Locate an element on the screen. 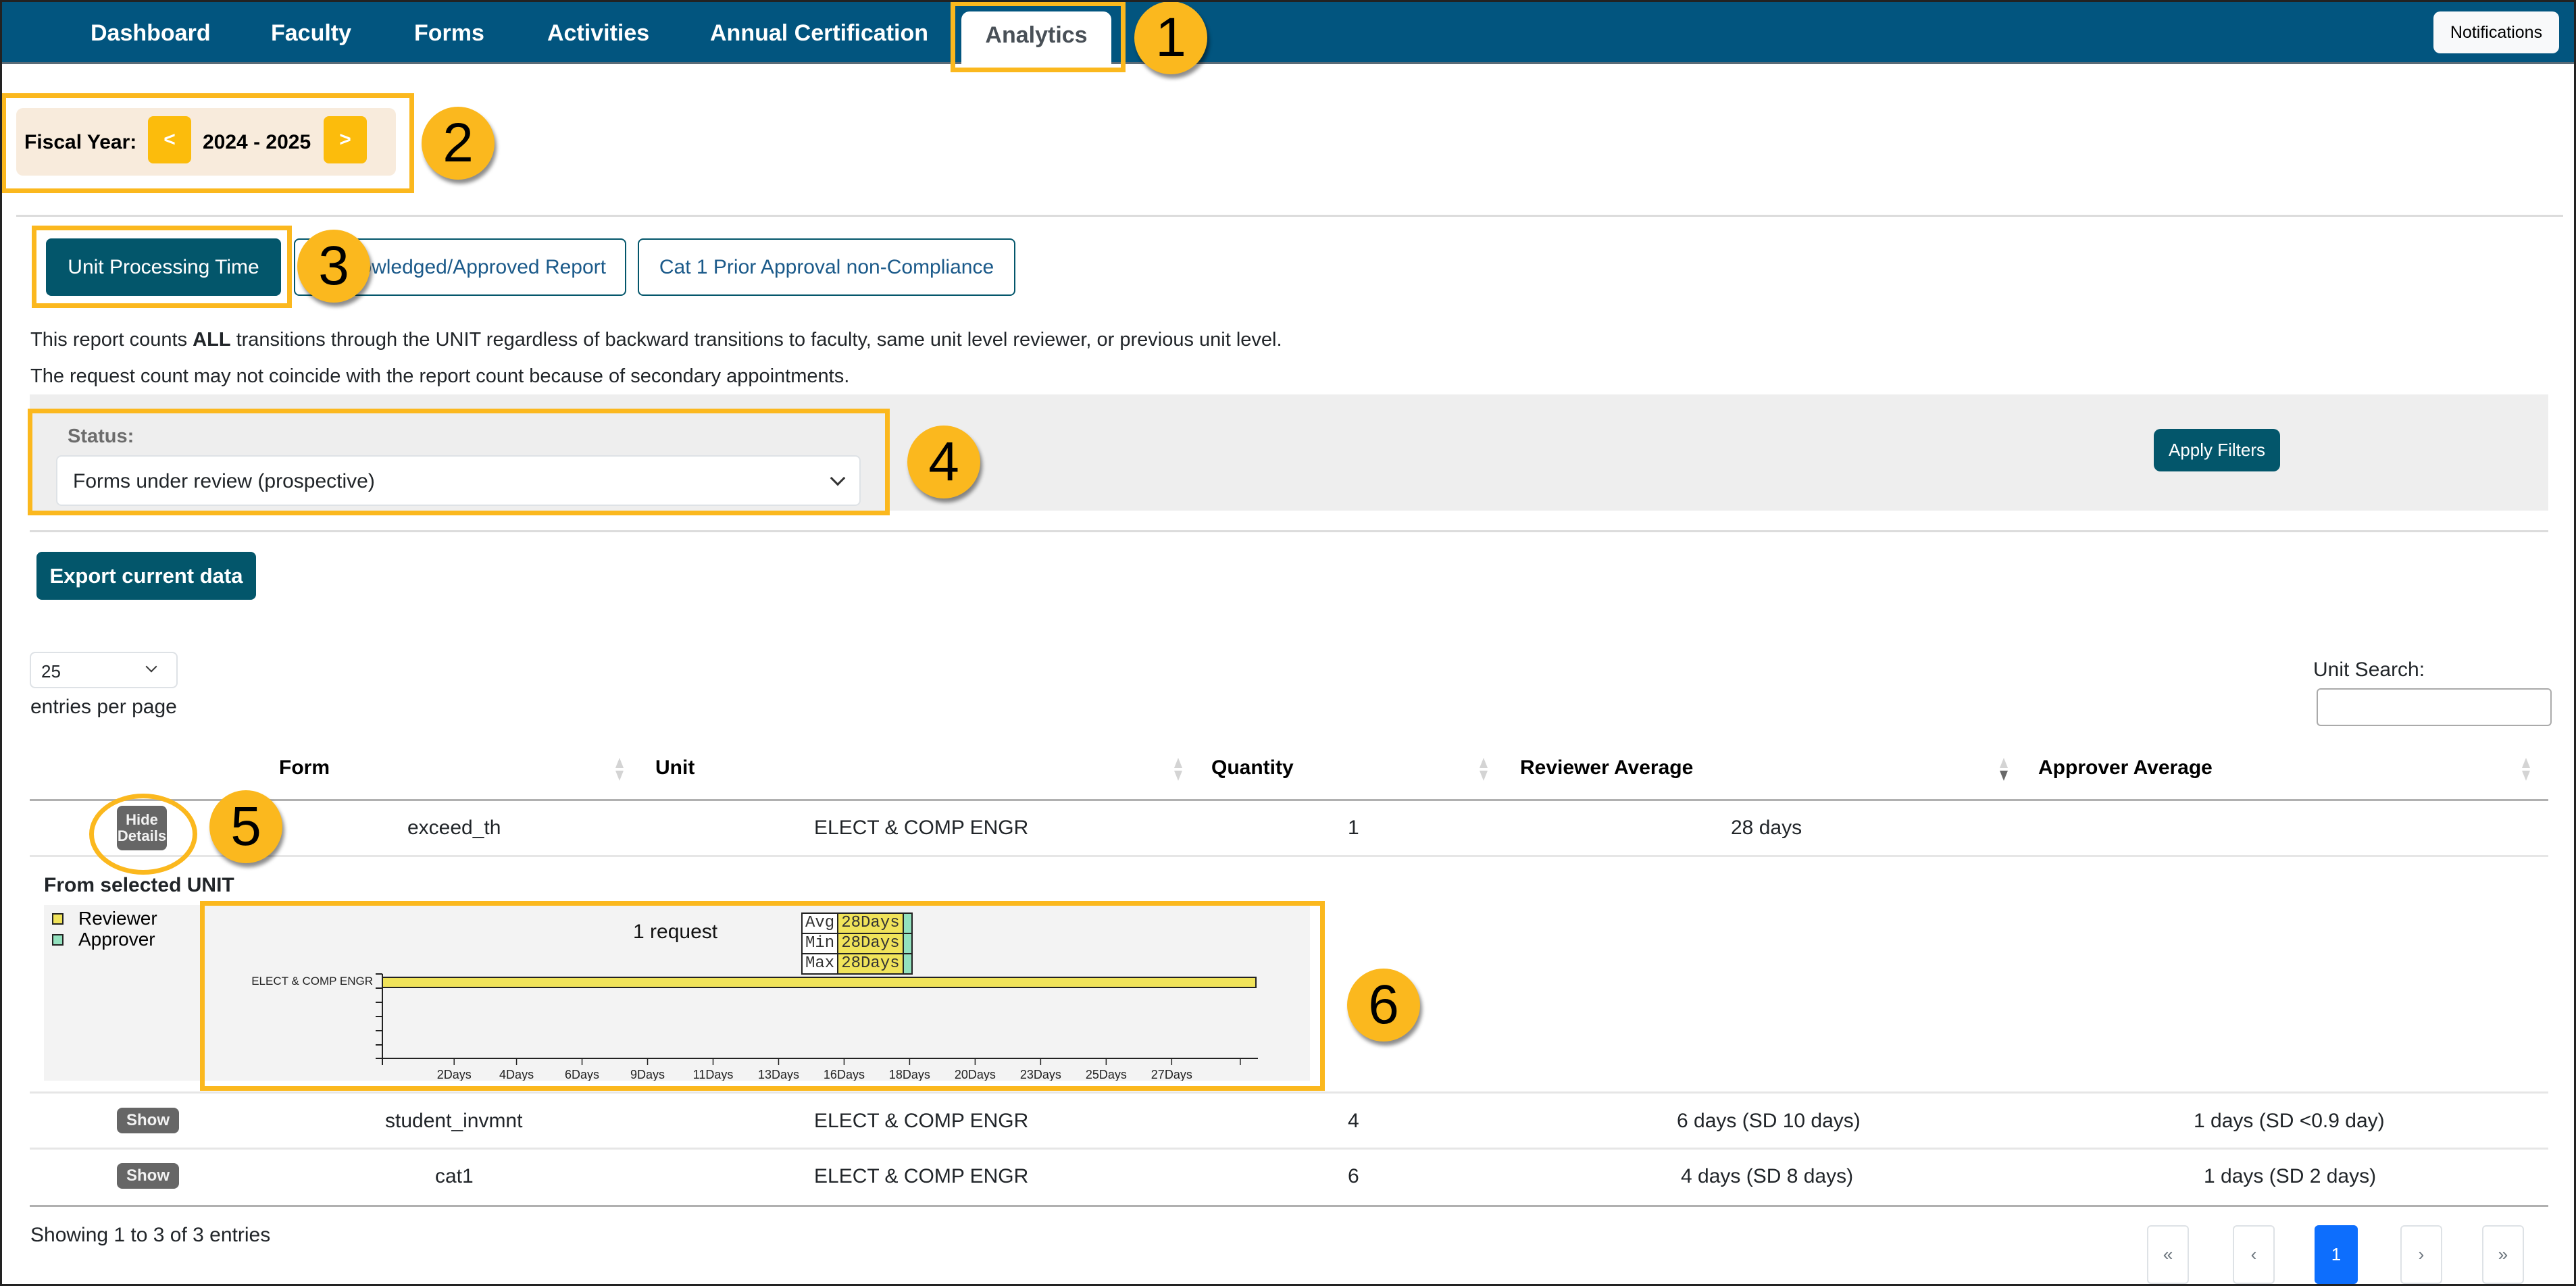 This screenshot has height=1286, width=2576. bar-reviewer is located at coordinates (819, 982).